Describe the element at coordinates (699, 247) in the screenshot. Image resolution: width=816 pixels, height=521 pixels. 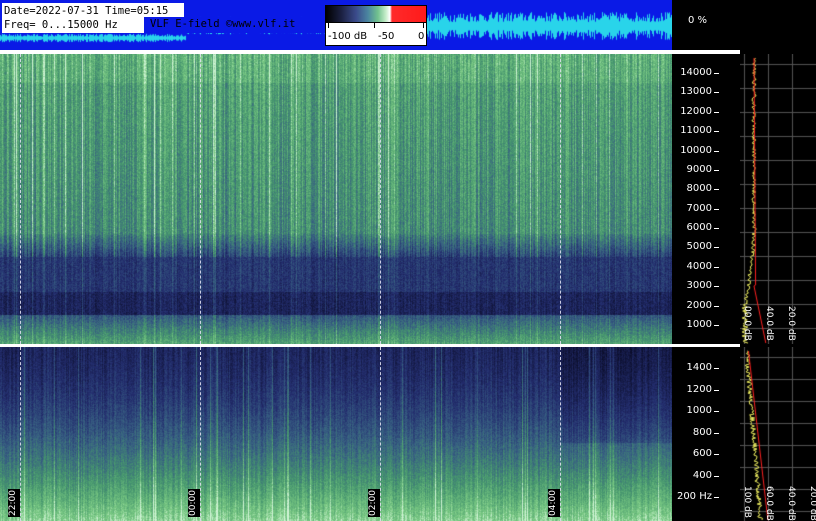
I see `freq-tick-label: 5000` at that location.